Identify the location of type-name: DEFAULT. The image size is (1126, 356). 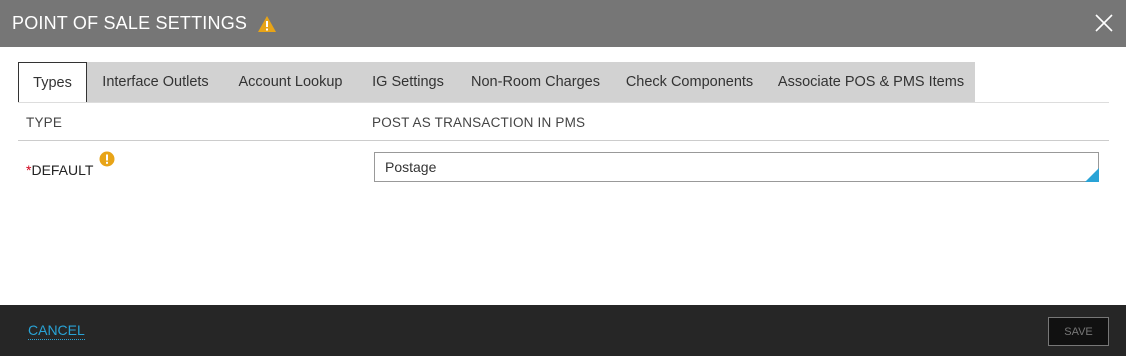
(62, 170).